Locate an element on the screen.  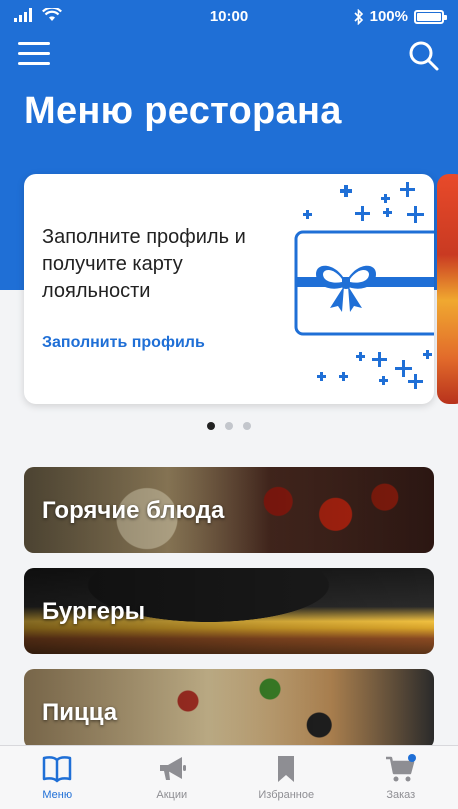
battery-percent: 100% is located at coordinates (389, 16).